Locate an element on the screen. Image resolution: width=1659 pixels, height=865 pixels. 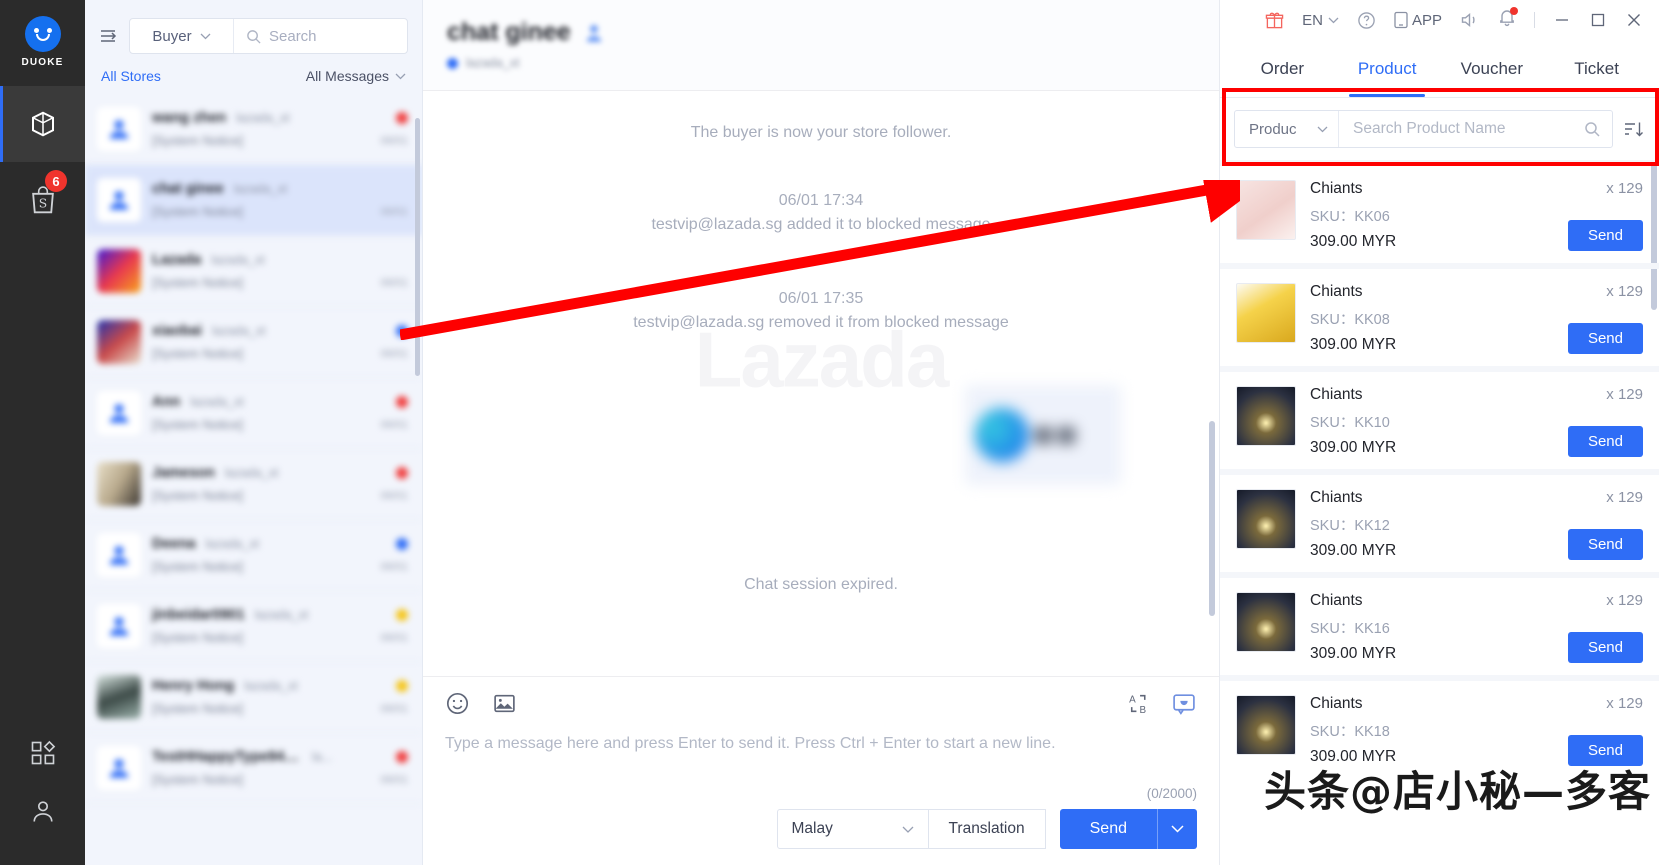
conversation-list-item: Jameson lazada_xt [System Notice] 06/01 is located at coordinates (253, 484).